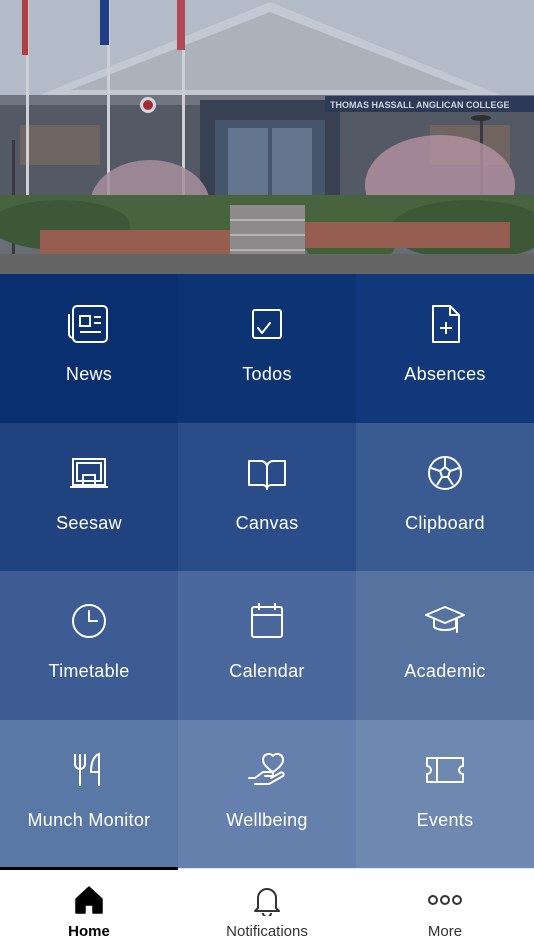 Image resolution: width=534 pixels, height=951 pixels. Describe the element at coordinates (445, 931) in the screenshot. I see `tab-label: More` at that location.